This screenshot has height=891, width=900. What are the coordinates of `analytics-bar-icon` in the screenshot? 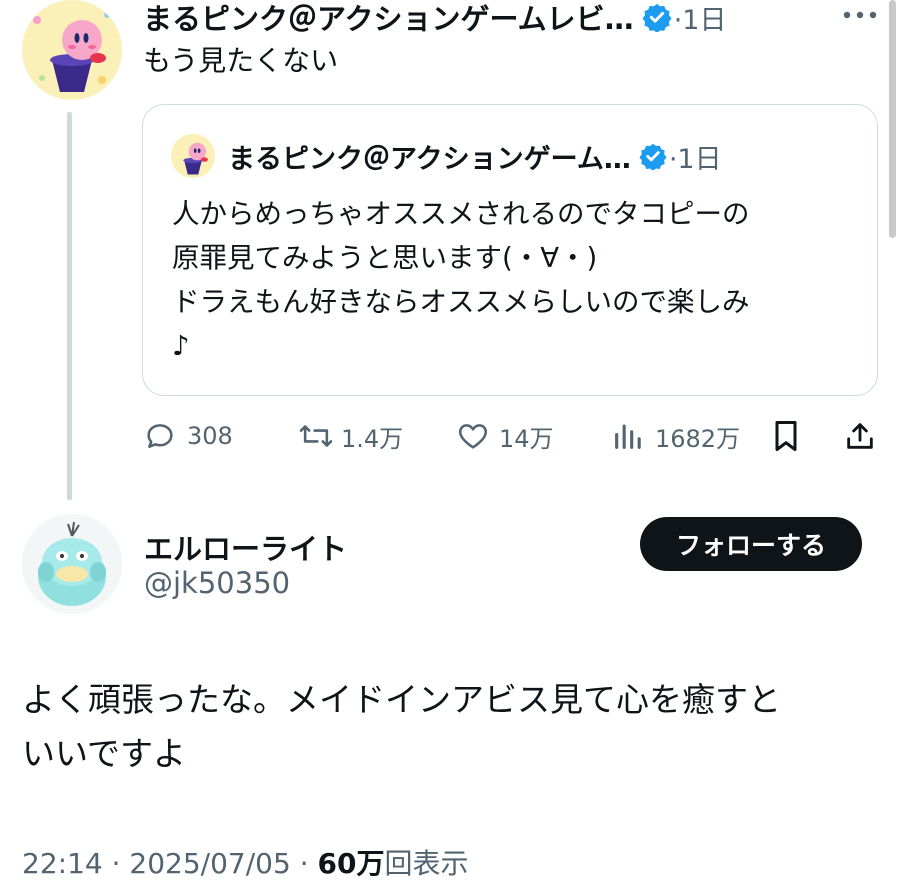 It's located at (628, 436).